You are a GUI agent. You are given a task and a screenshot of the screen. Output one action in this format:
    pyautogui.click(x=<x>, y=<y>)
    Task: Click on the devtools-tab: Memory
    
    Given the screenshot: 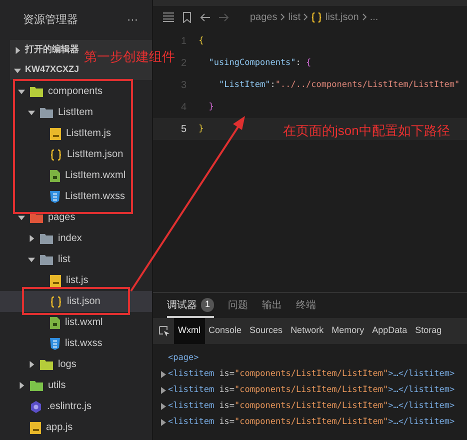 What is the action you would take?
    pyautogui.click(x=348, y=331)
    